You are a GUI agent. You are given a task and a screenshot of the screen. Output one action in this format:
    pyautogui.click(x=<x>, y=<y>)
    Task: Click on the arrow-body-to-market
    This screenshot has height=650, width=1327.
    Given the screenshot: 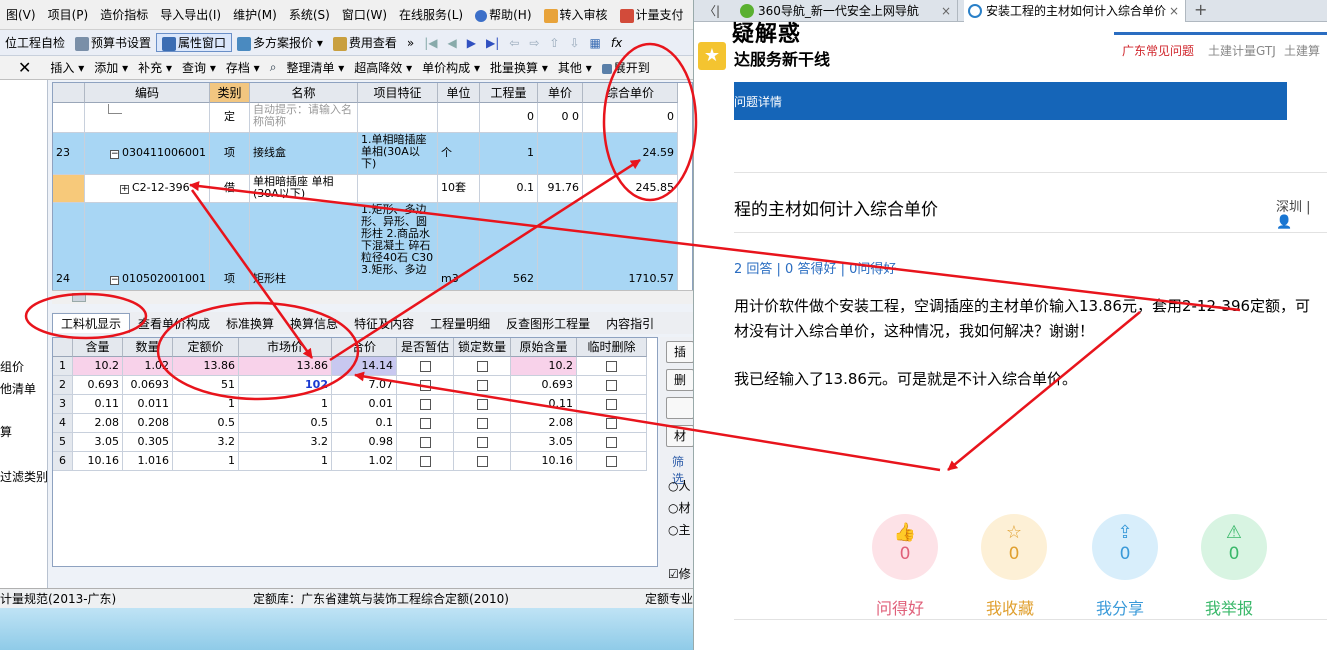 What is the action you would take?
    pyautogui.click(x=647, y=421)
    